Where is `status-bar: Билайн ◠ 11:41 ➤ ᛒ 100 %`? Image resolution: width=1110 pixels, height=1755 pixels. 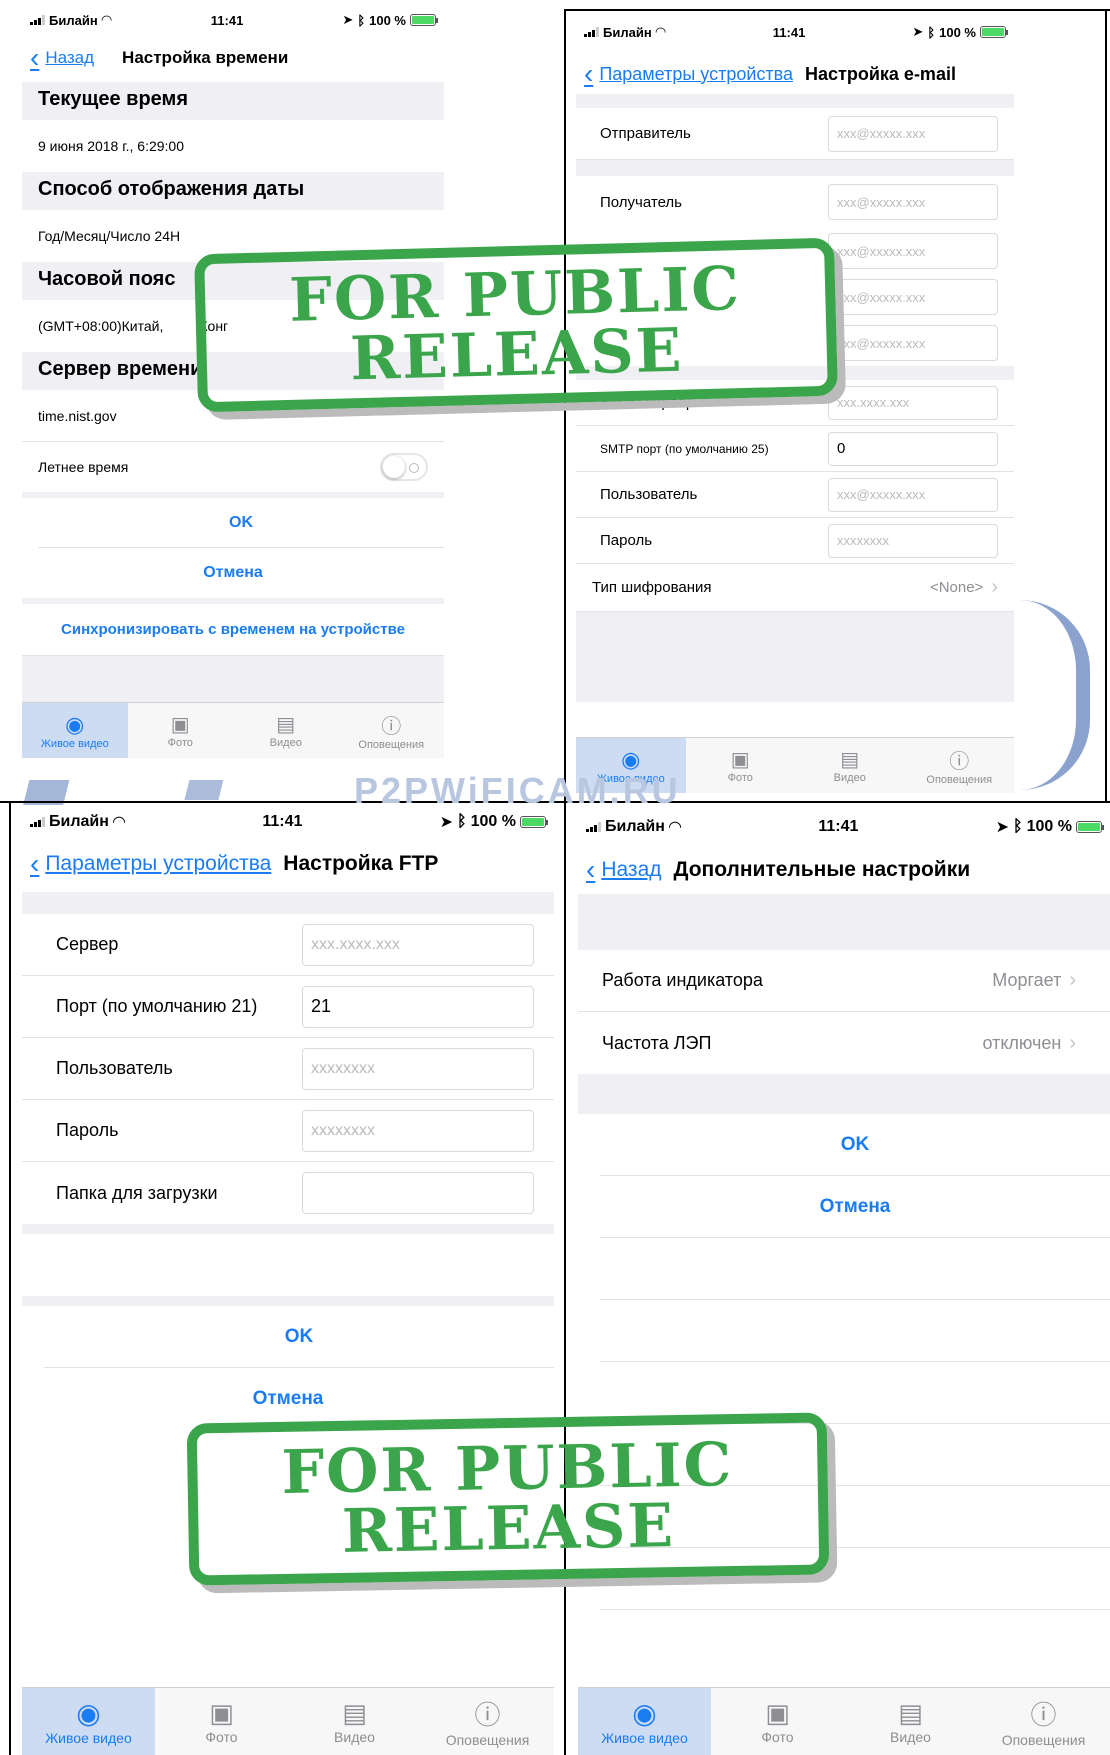 status-bar: Билайн ◠ 11:41 ➤ ᛒ 100 % is located at coordinates (288, 822).